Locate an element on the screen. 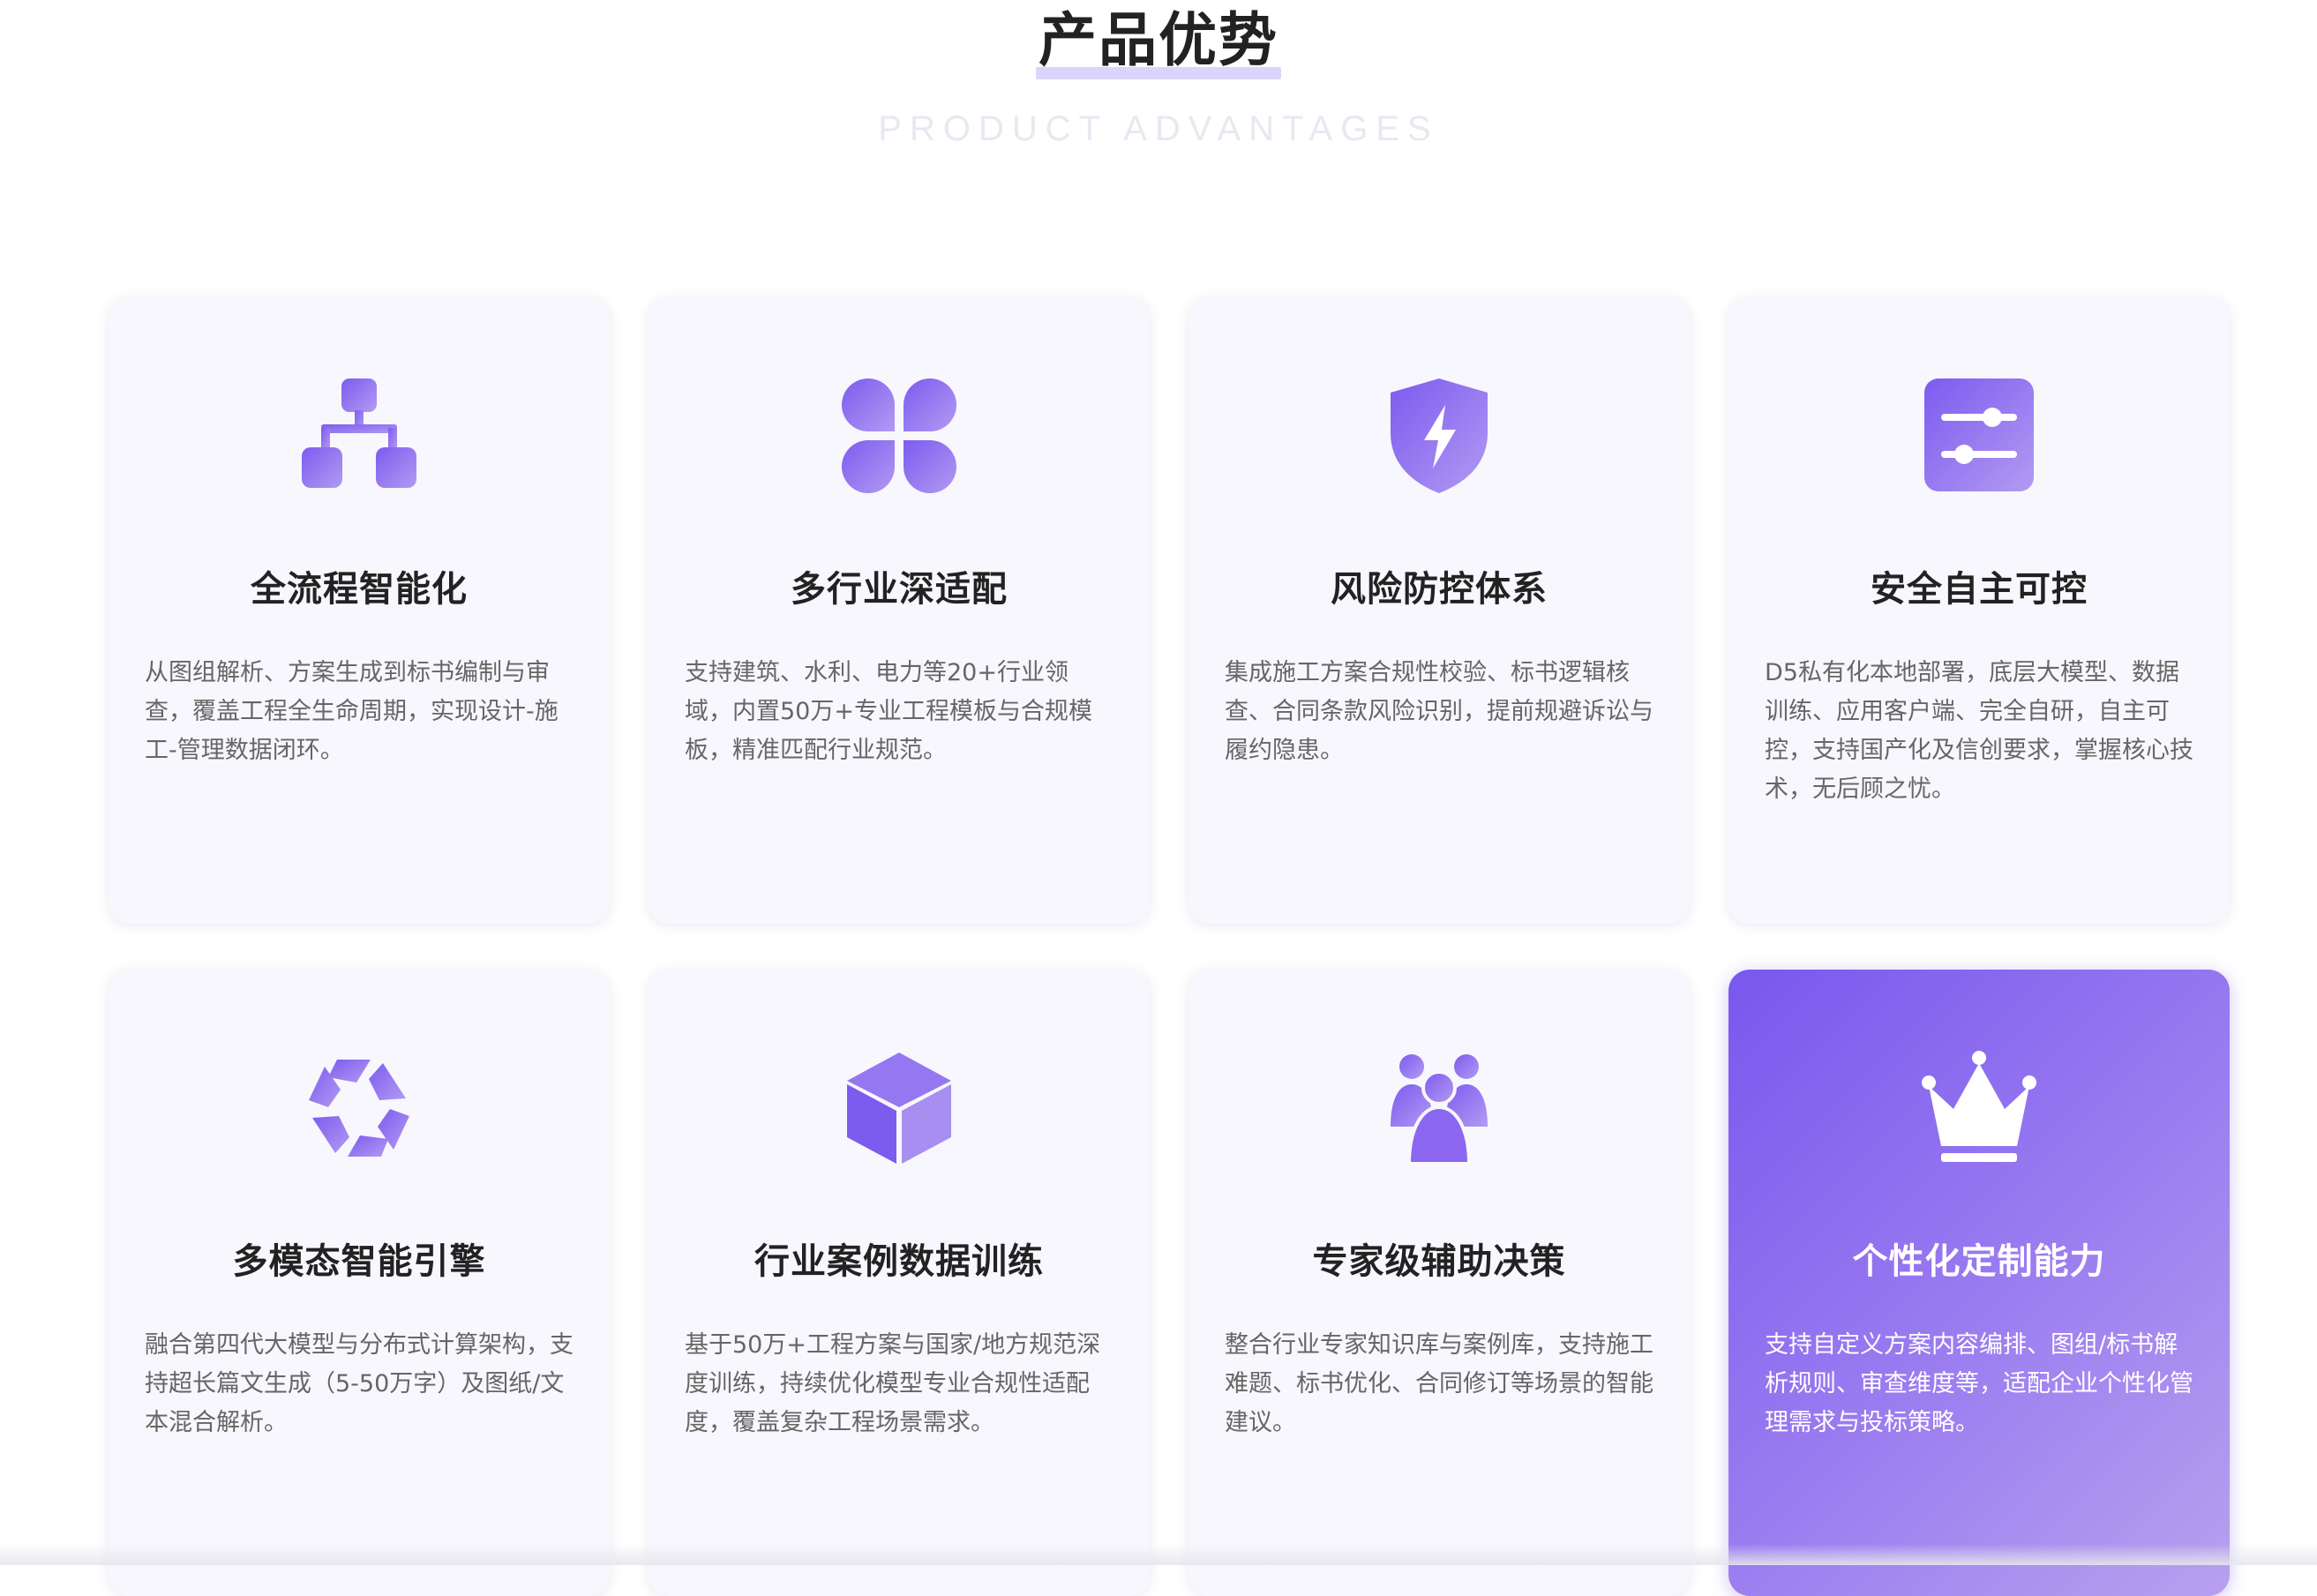 This screenshot has width=2317, height=1596. card-description: 整合行业专家知识库与案例库，支持施工难题、标书优化、合同修订等场景的智能建议。 is located at coordinates (1439, 1383).